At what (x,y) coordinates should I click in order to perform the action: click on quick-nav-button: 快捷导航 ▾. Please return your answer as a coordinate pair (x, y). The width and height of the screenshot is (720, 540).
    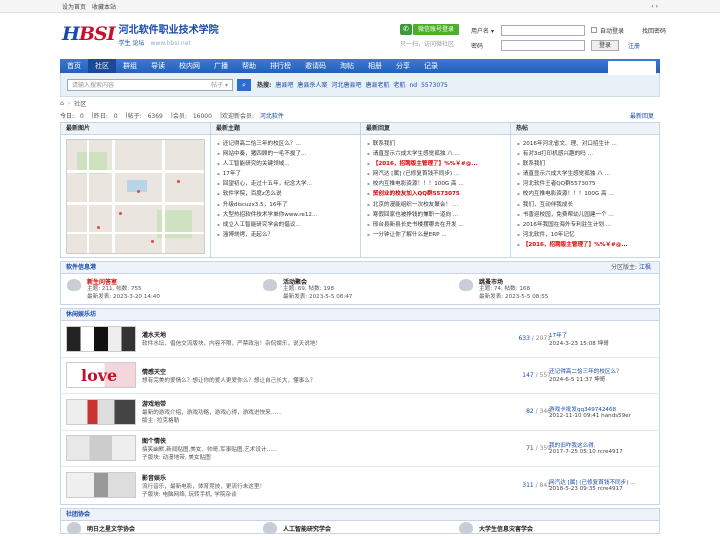
    Looking at the image, I should click on (632, 68).